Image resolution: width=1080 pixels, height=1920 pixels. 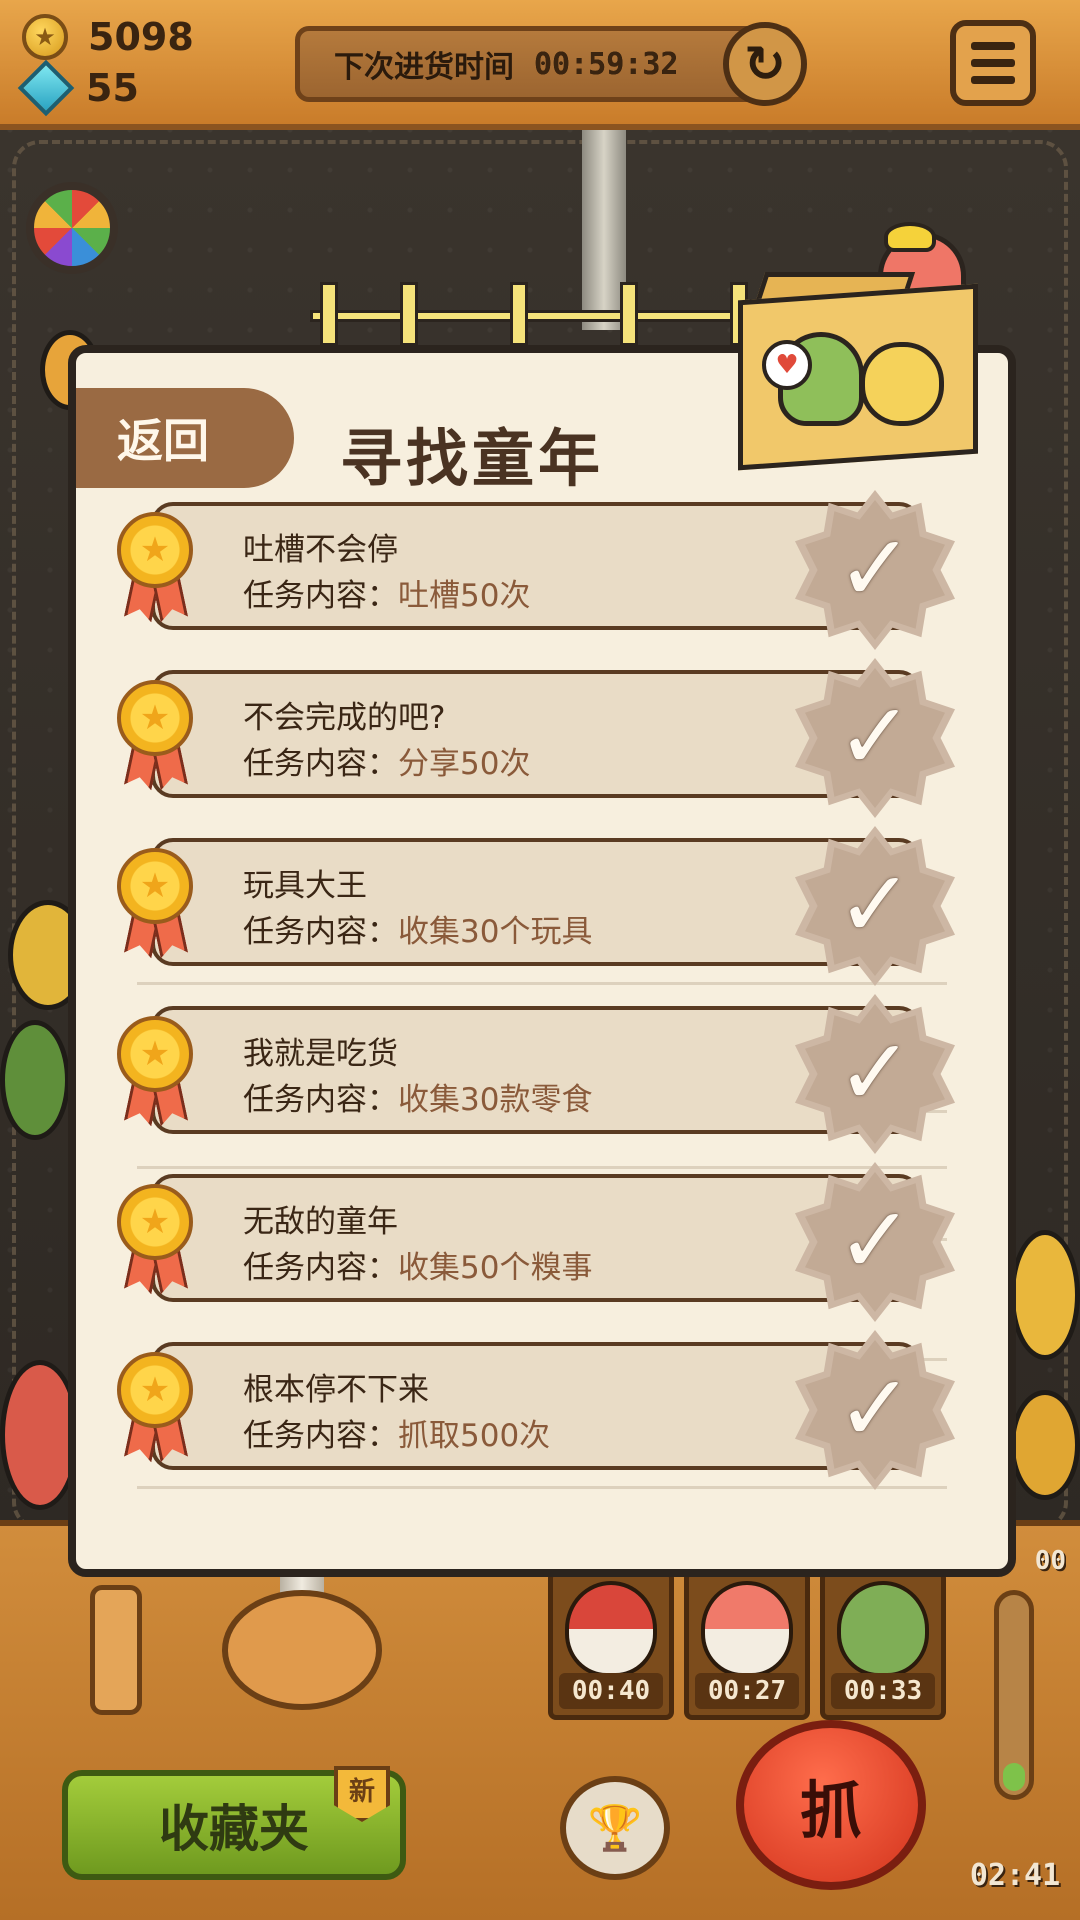 I want to click on task-title: 无敌的童年, so click(x=320, y=1222).